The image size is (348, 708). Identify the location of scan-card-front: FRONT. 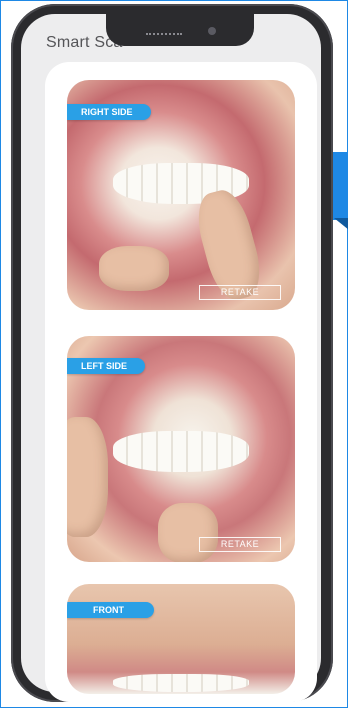
(181, 639).